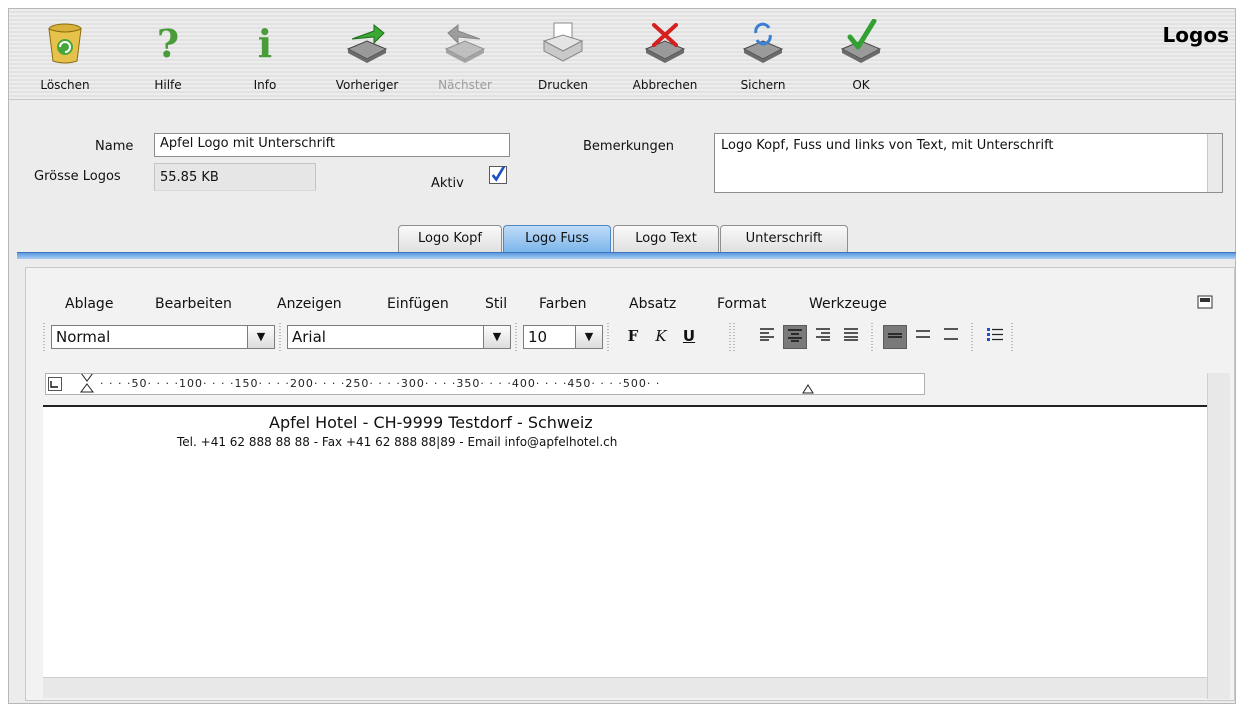  I want to click on tab-unterschrift: Unterschrift, so click(784, 239).